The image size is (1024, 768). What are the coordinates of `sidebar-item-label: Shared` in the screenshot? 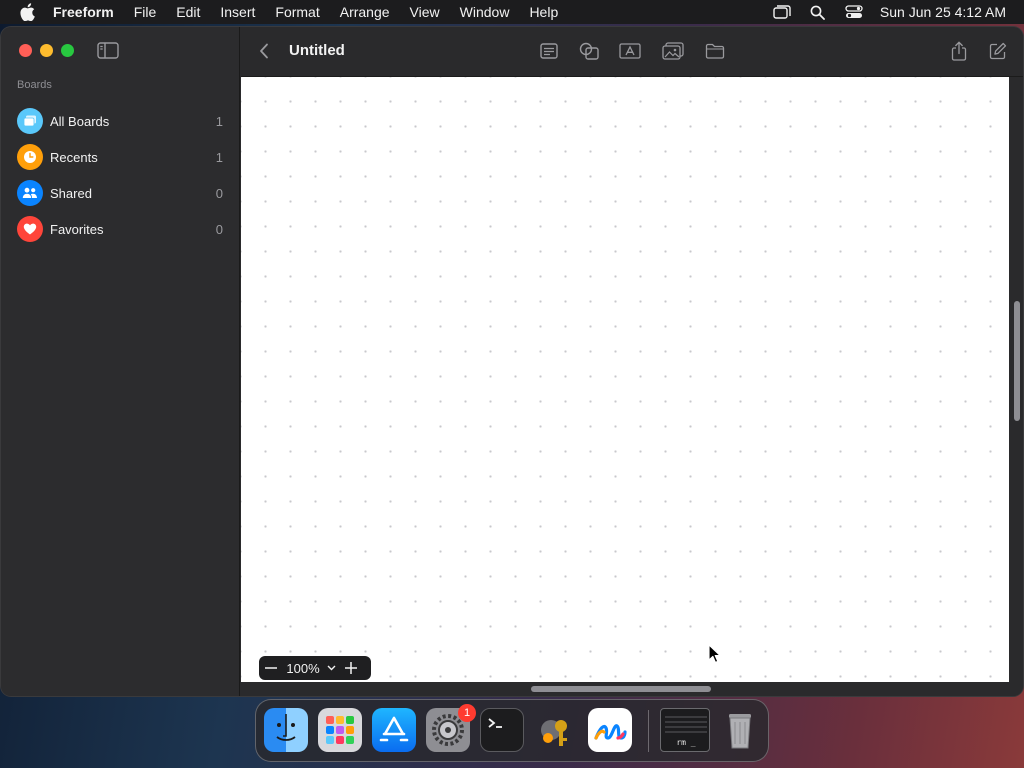 It's located at (71, 193).